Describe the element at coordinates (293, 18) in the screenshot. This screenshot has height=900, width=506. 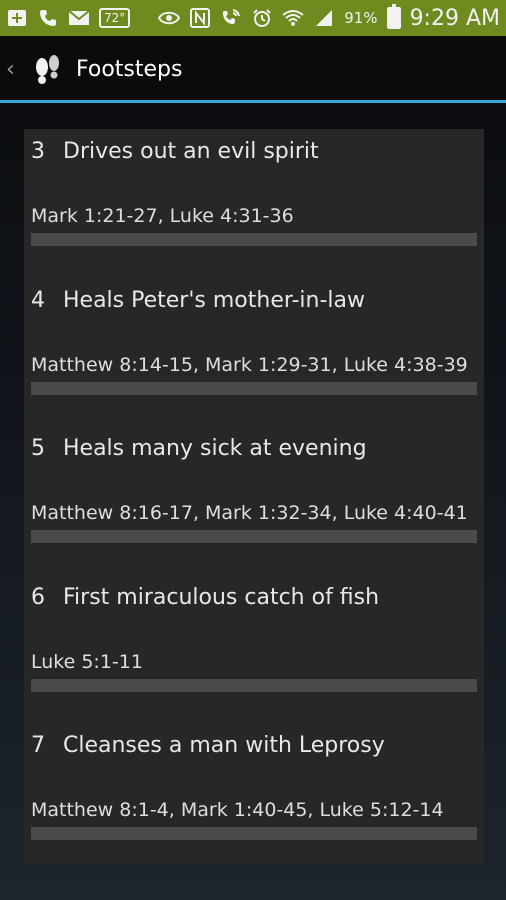
I see `wifi-icon` at that location.